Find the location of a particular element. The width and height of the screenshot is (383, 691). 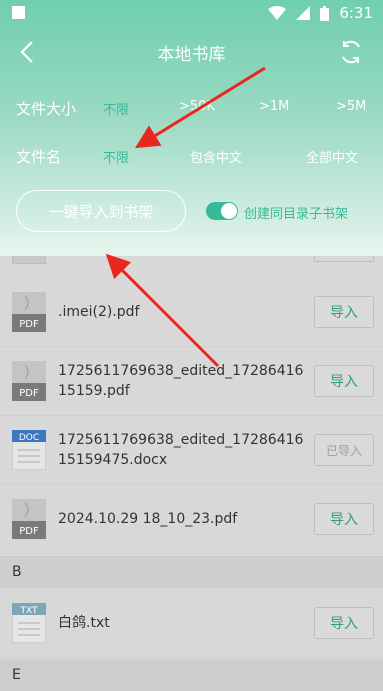

battery-icon is located at coordinates (325, 13).